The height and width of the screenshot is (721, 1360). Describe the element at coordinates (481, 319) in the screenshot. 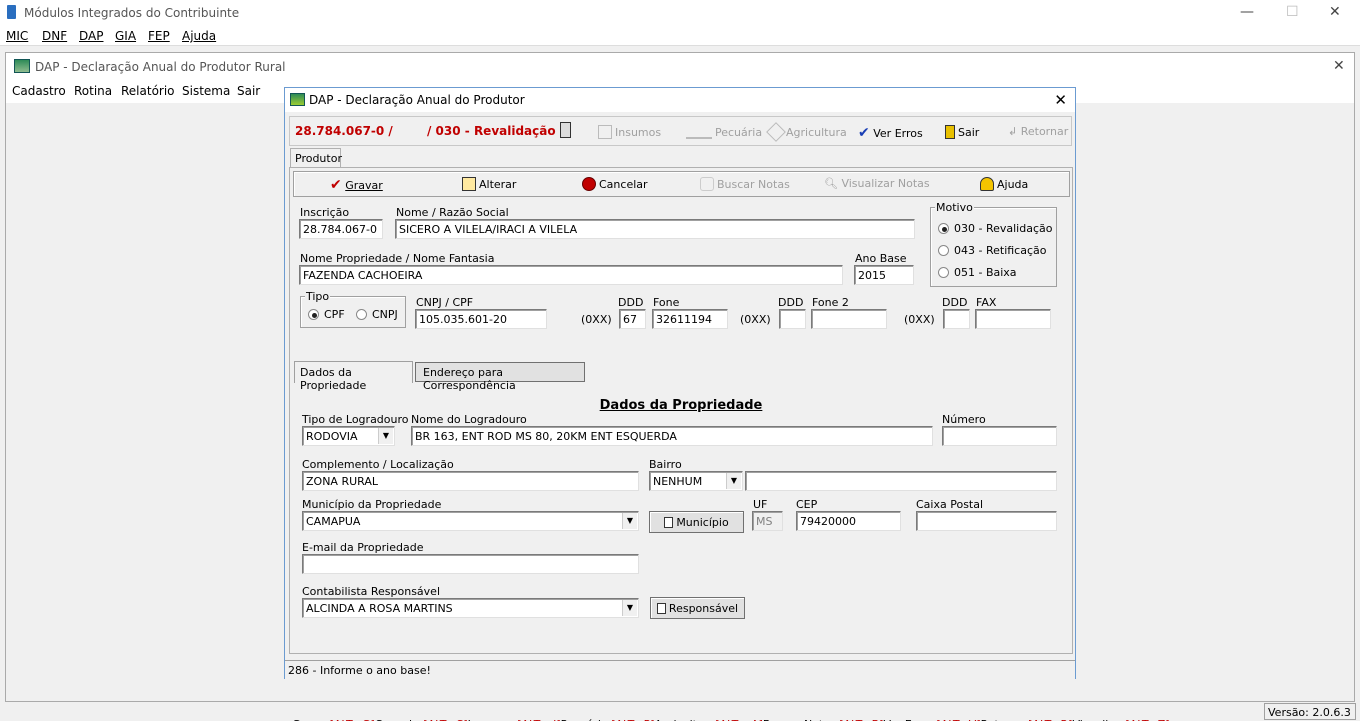

I see `cnpj-cpf-field: 105.035.601-20` at that location.